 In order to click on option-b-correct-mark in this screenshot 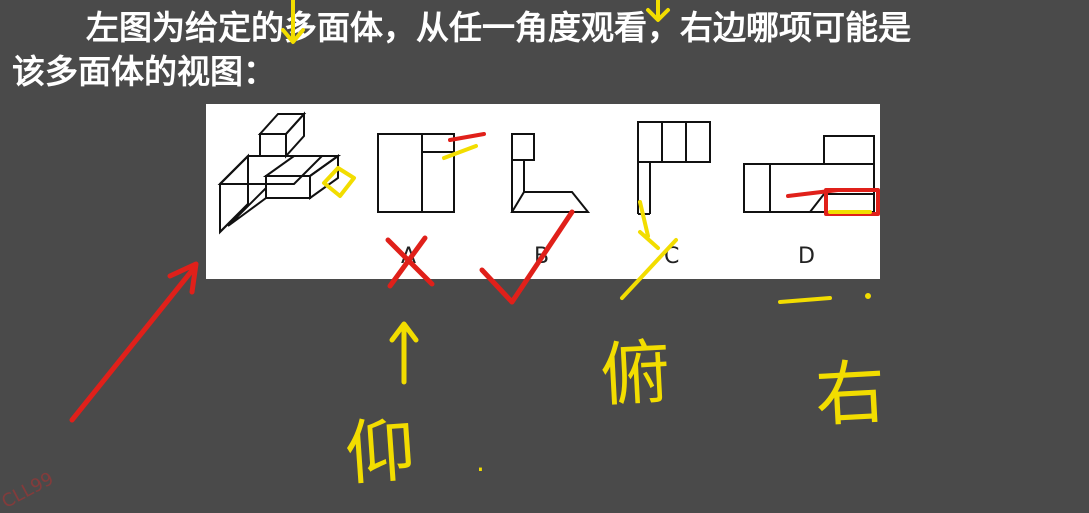, I will do `click(527, 257)`.